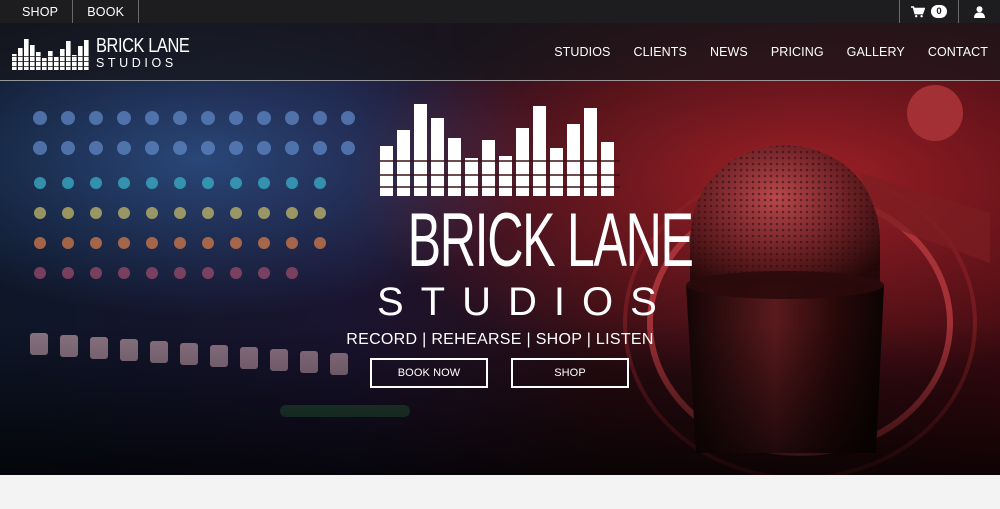 This screenshot has width=1000, height=509. I want to click on nav-link-pricing: PRICING, so click(797, 52).